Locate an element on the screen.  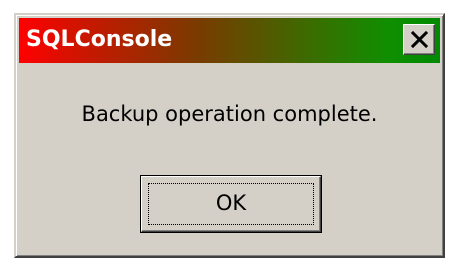
ok-button: OK is located at coordinates (231, 204).